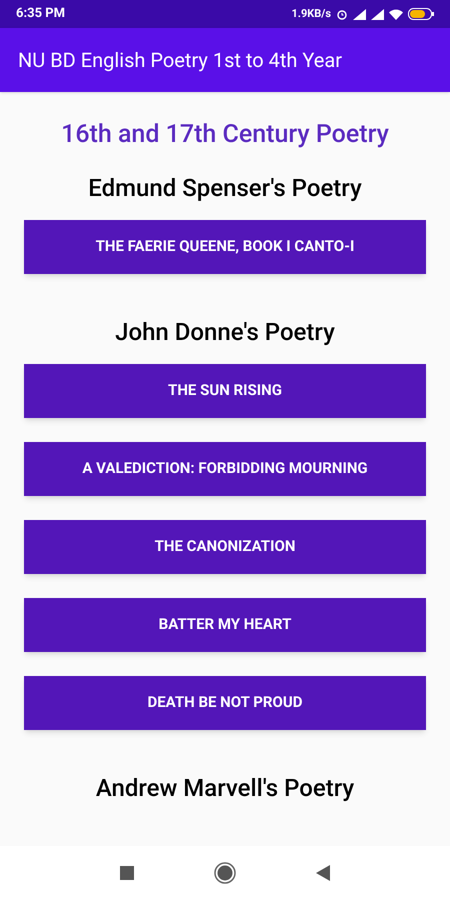 This screenshot has height=900, width=450. I want to click on poem-button: DEATH BE NOT PROUD, so click(225, 703).